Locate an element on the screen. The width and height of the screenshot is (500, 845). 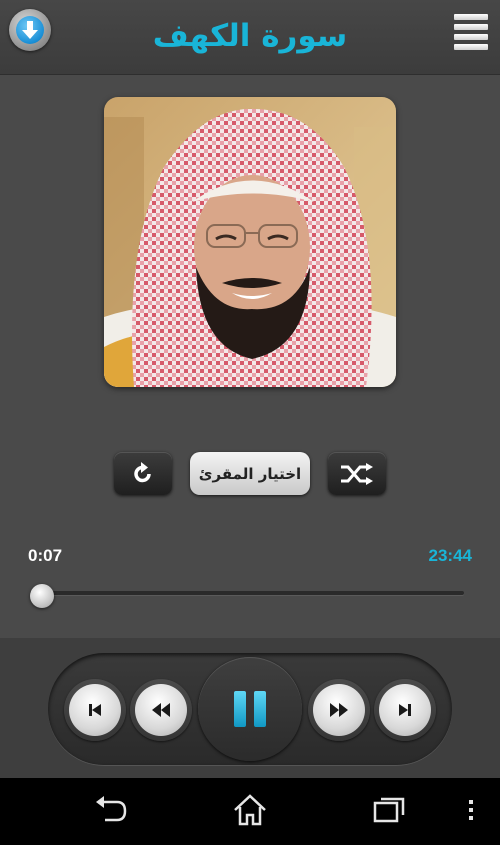
choose-reciter-label: اختيار المقرئ is located at coordinates (250, 473).